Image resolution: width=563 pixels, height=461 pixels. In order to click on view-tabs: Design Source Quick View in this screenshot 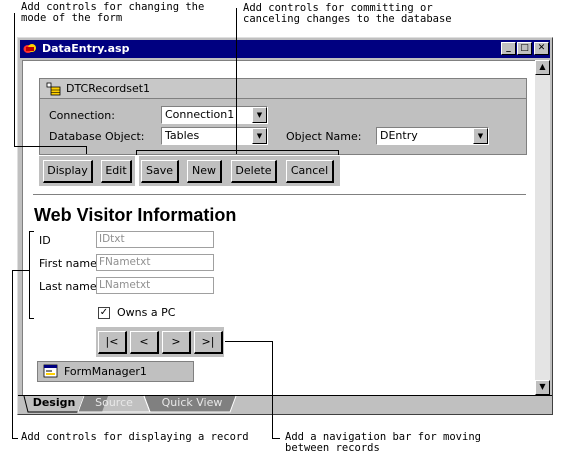, I will do `click(285, 404)`.